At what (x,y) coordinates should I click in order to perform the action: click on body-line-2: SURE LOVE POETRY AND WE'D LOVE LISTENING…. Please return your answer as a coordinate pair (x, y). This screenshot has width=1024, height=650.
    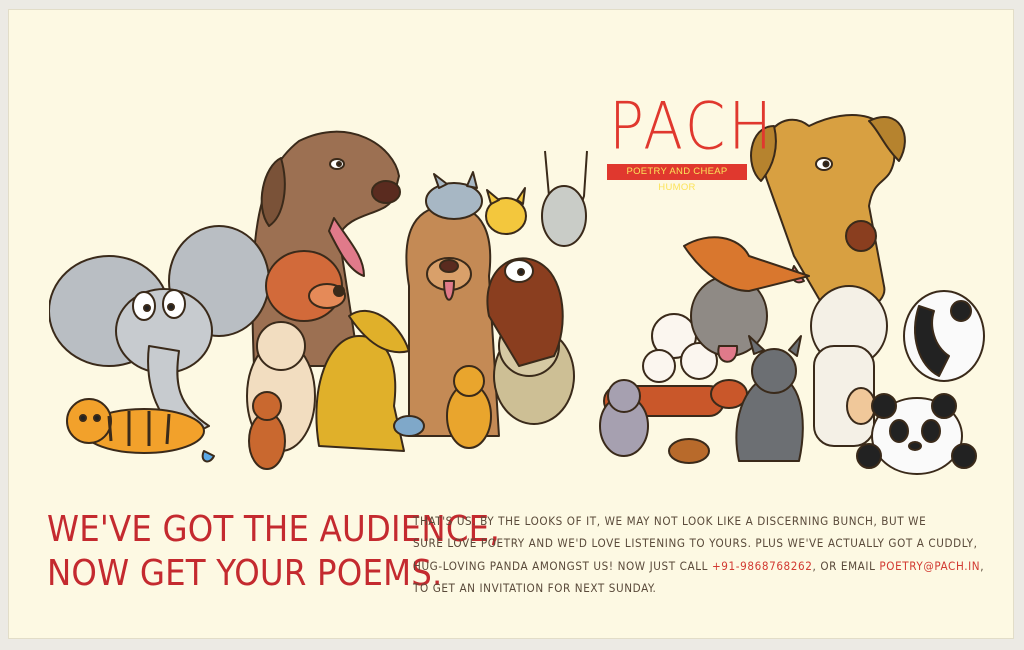
    Looking at the image, I should click on (695, 543).